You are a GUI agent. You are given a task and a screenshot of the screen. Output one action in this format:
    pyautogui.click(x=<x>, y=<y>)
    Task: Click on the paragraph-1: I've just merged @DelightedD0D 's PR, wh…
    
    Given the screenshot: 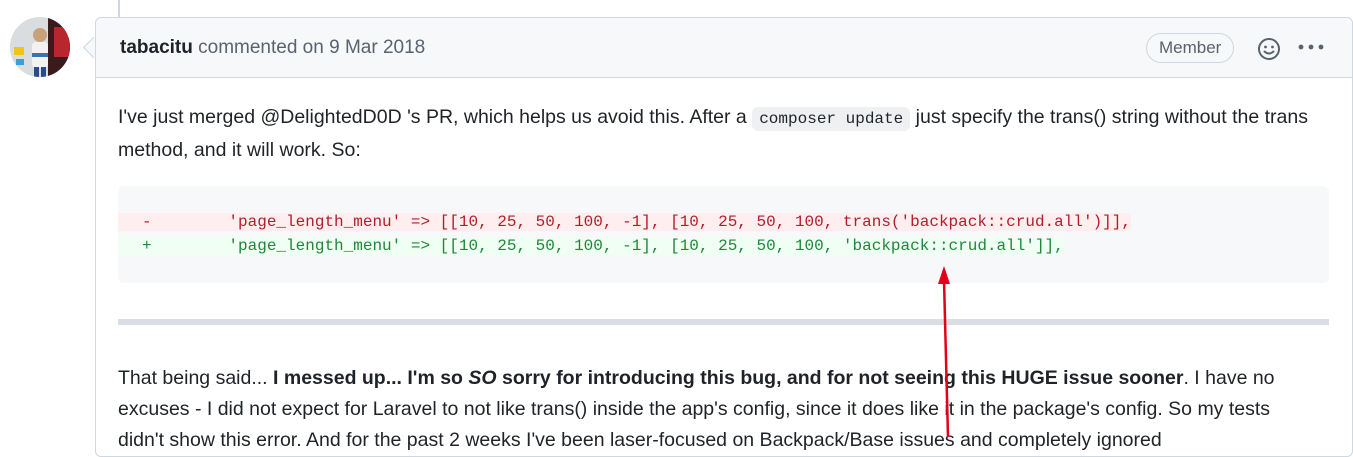 What is the action you would take?
    pyautogui.click(x=718, y=134)
    